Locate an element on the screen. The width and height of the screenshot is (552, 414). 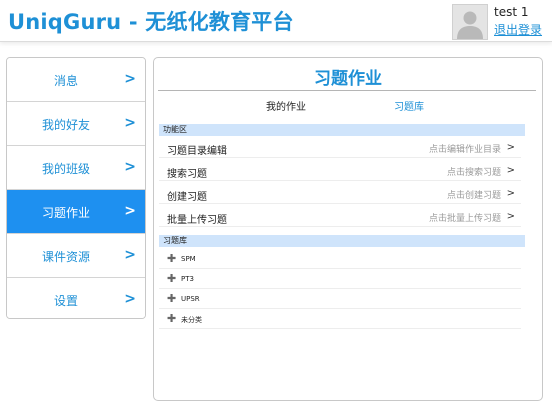
logout-link: 退出登录 is located at coordinates (518, 29).